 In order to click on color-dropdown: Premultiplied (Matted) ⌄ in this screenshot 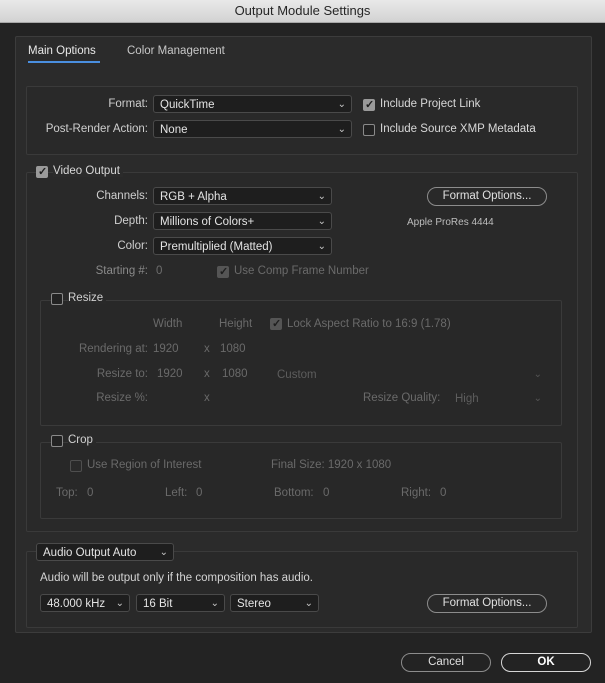, I will do `click(242, 246)`.